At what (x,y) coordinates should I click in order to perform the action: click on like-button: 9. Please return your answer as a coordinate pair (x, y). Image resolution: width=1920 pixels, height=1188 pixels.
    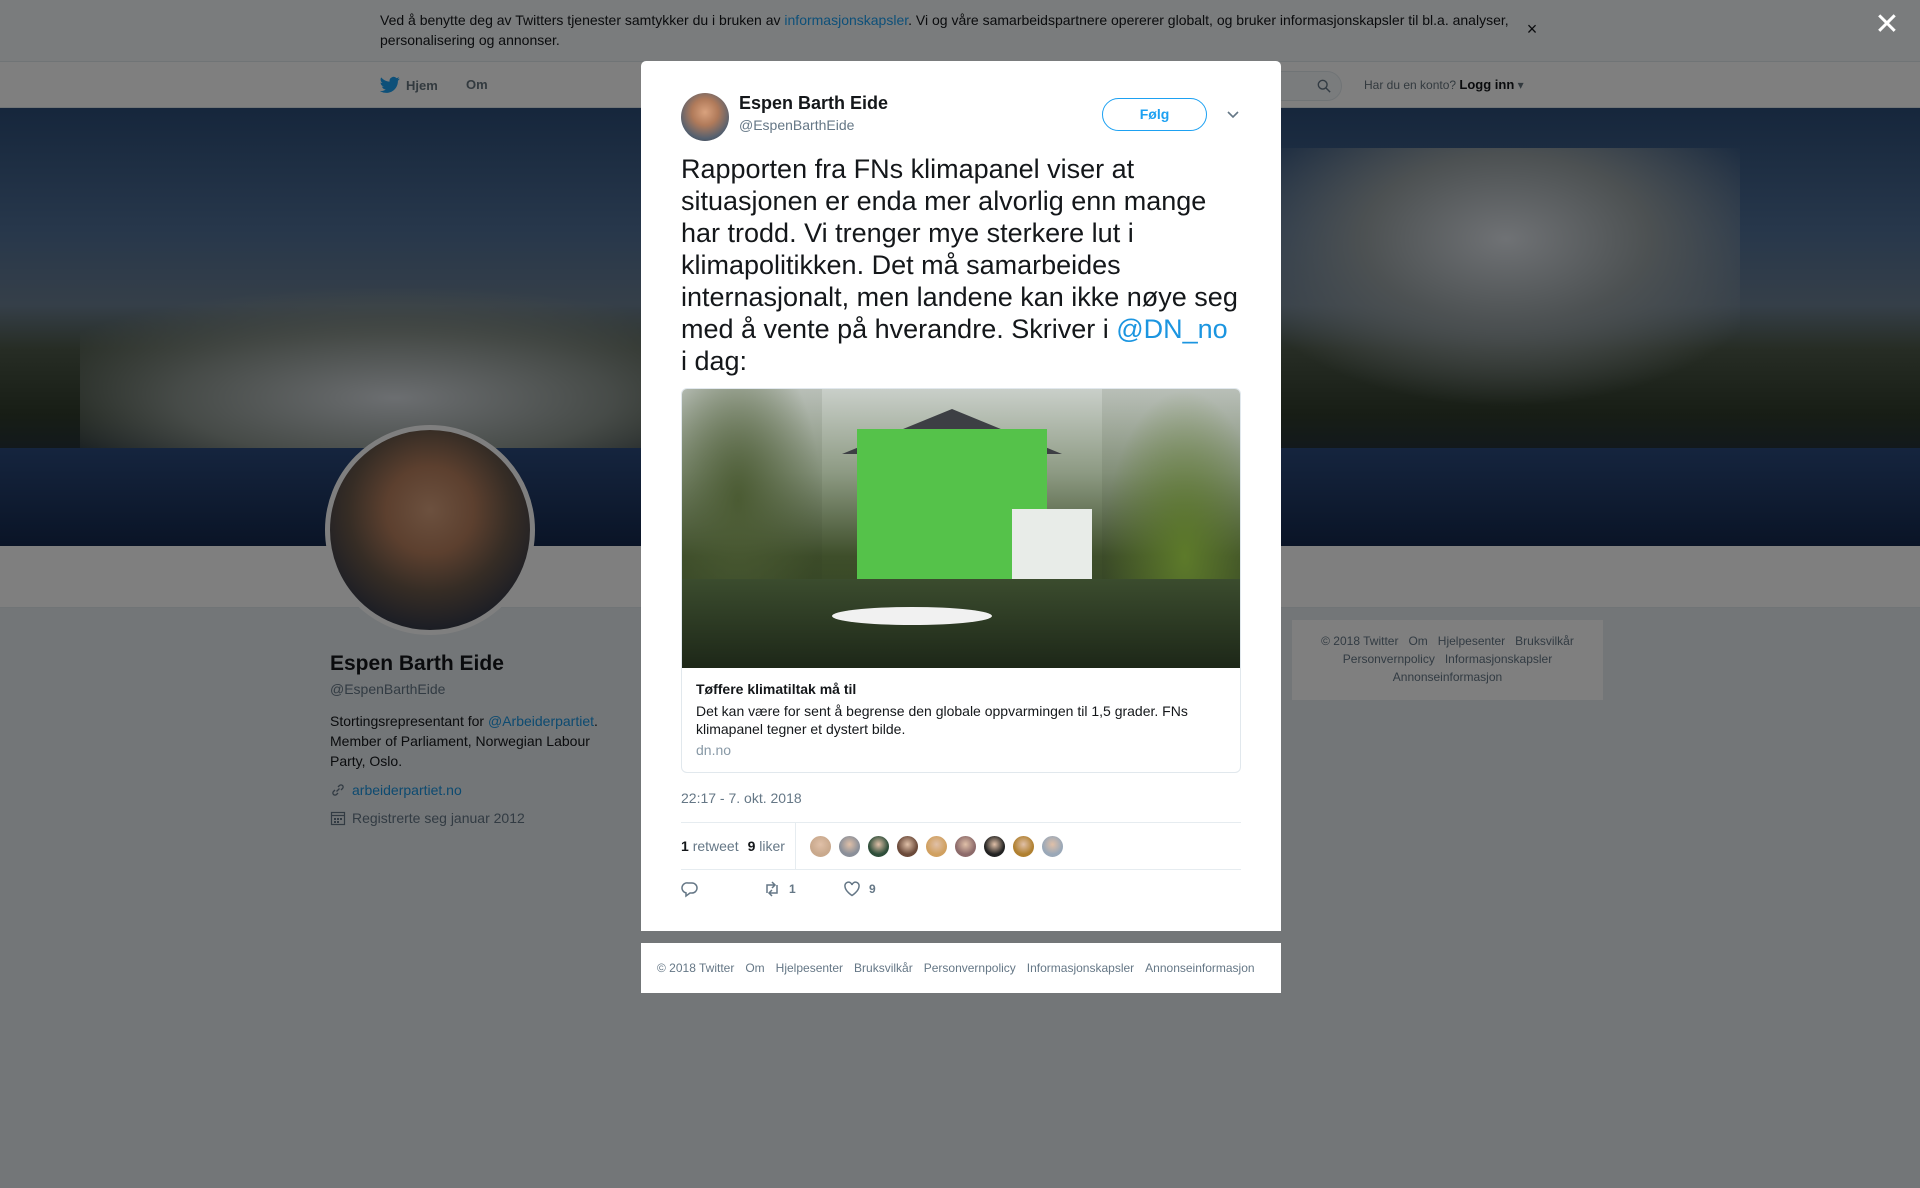
    Looking at the image, I should click on (859, 889).